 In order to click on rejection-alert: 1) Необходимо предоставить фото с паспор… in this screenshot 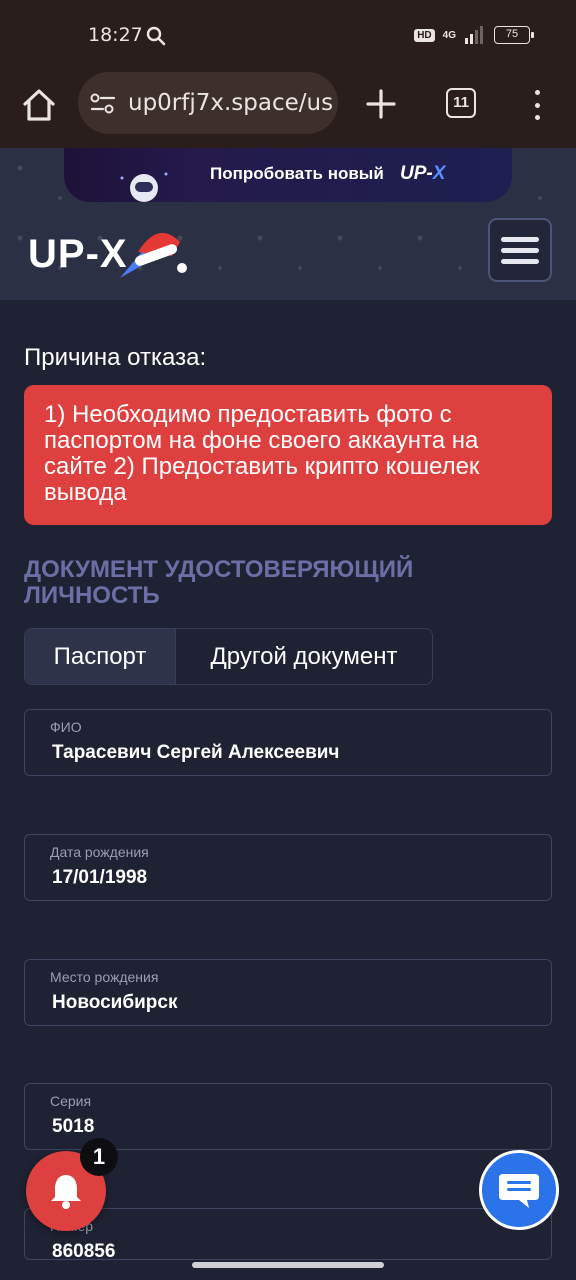, I will do `click(288, 455)`.